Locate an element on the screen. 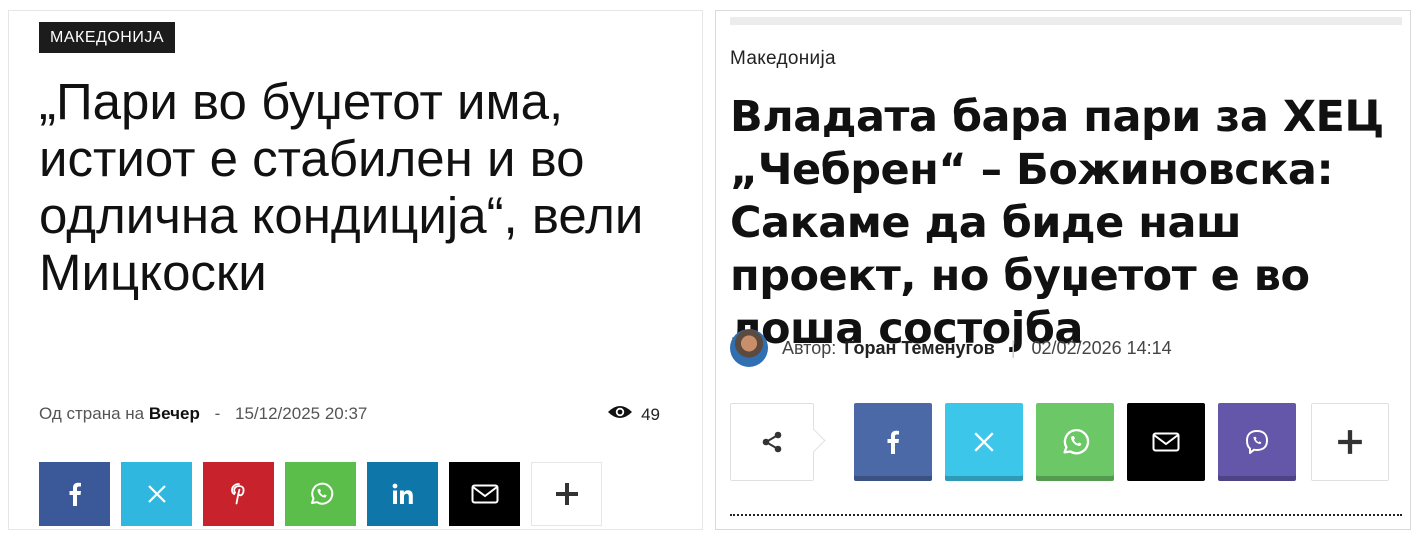  category-label: Македонија is located at coordinates (783, 59).